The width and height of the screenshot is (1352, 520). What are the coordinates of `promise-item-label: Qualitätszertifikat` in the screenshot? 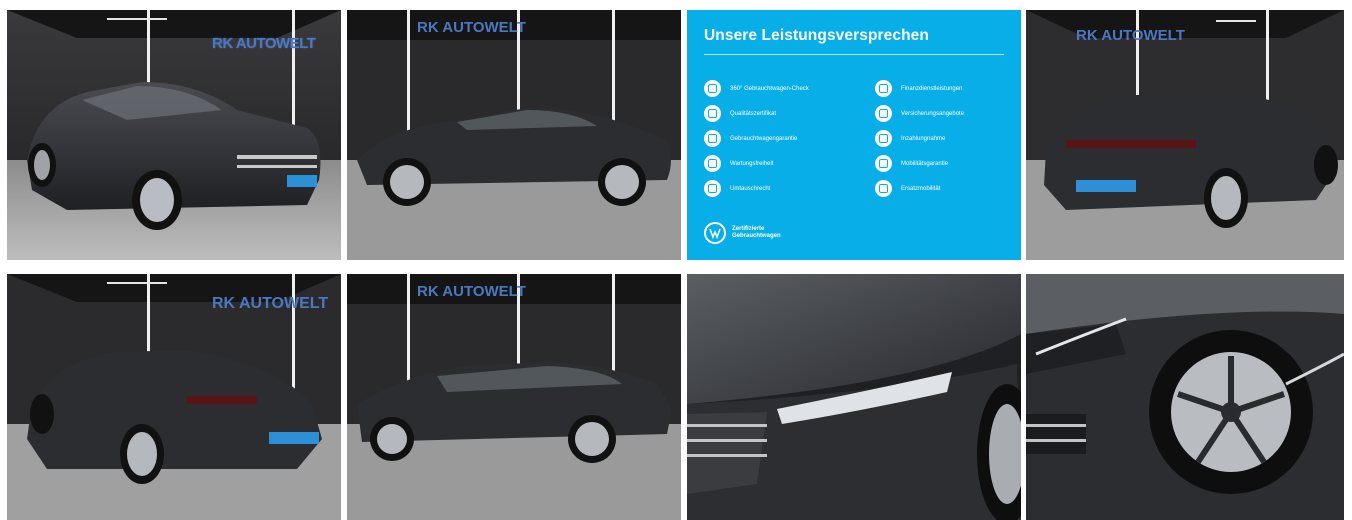 It's located at (753, 113).